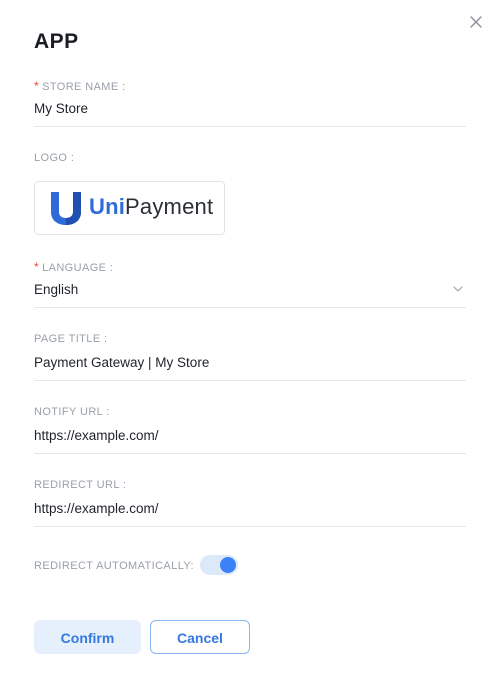 The width and height of the screenshot is (500, 688). Describe the element at coordinates (80, 86) in the screenshot. I see `store-name-label: * STORE NAME :` at that location.